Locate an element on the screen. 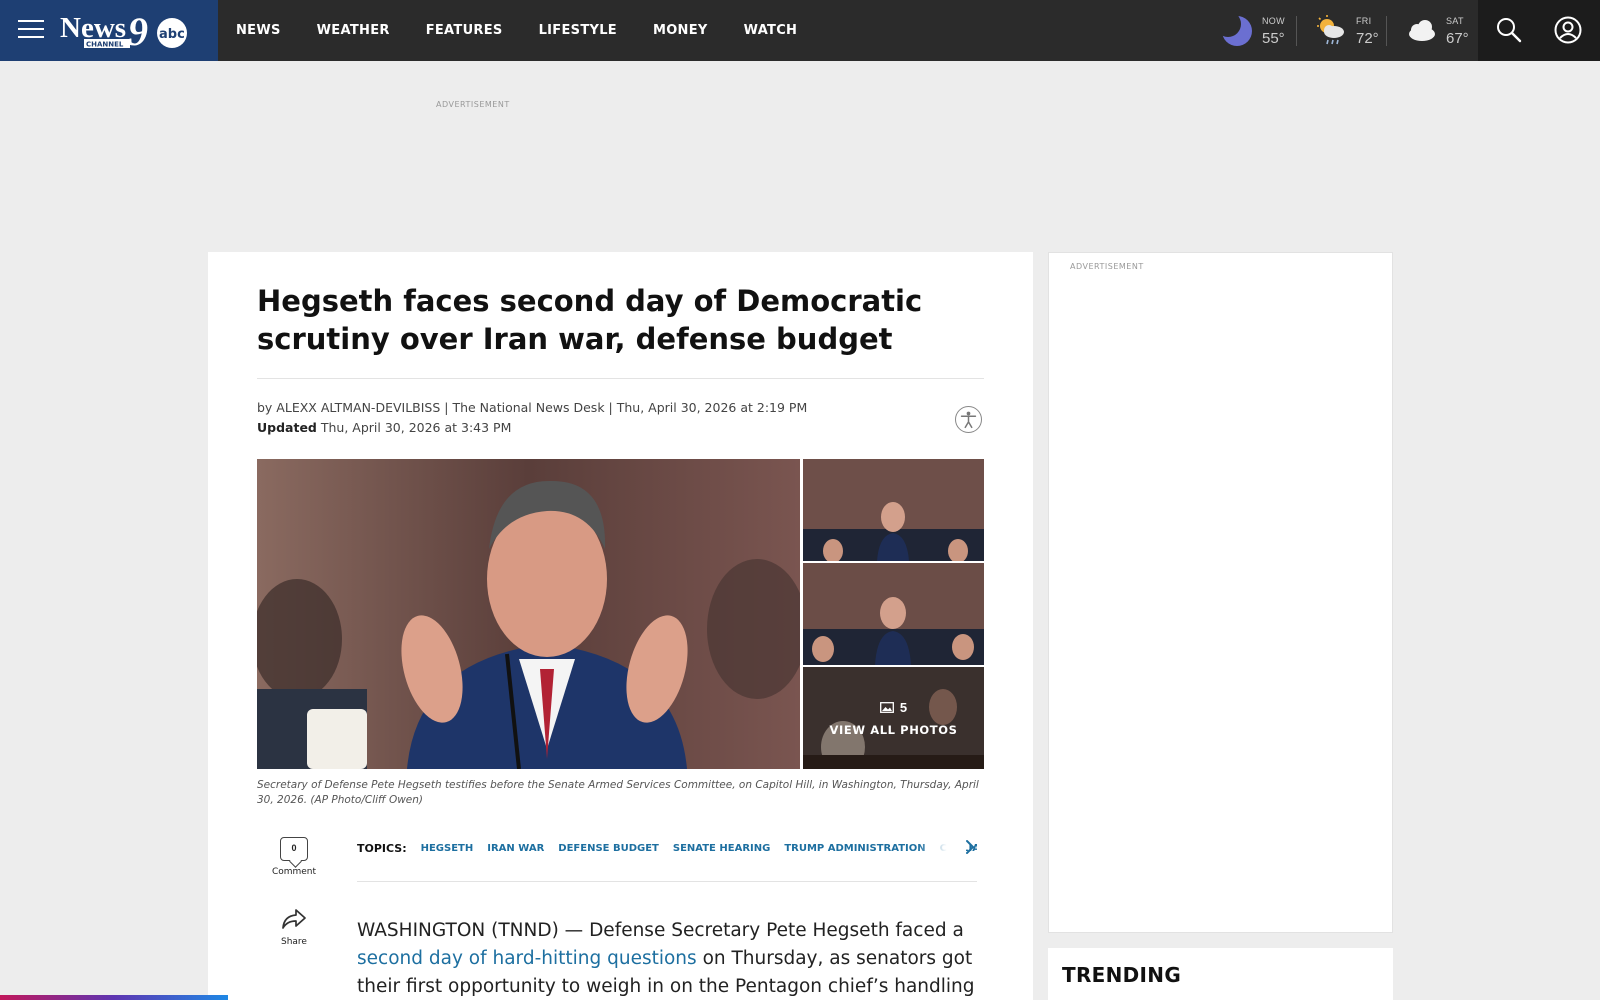 The height and width of the screenshot is (1000, 1600). image-icon is located at coordinates (886, 707).